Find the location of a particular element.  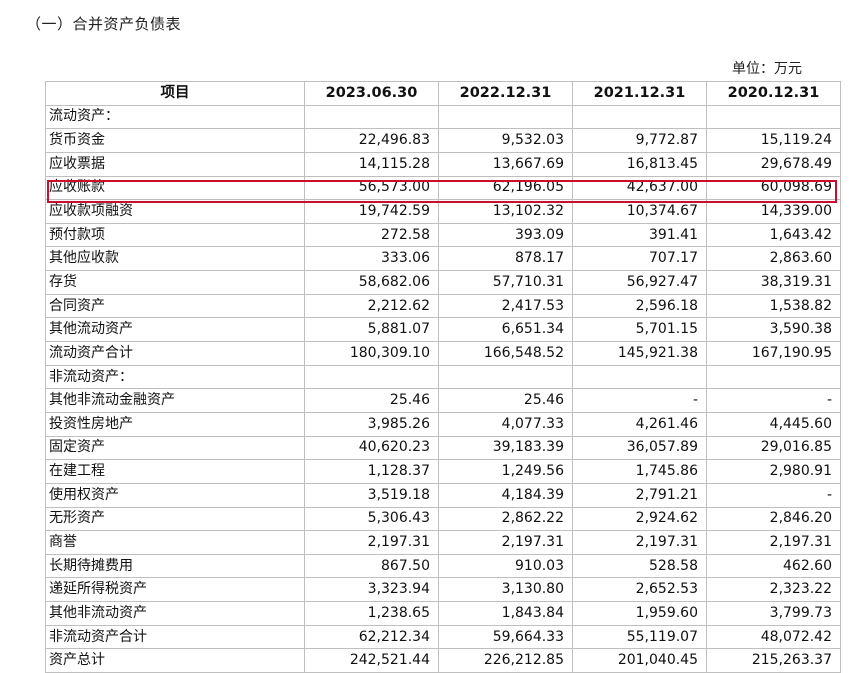

row-value: 528.58 is located at coordinates (639, 566).